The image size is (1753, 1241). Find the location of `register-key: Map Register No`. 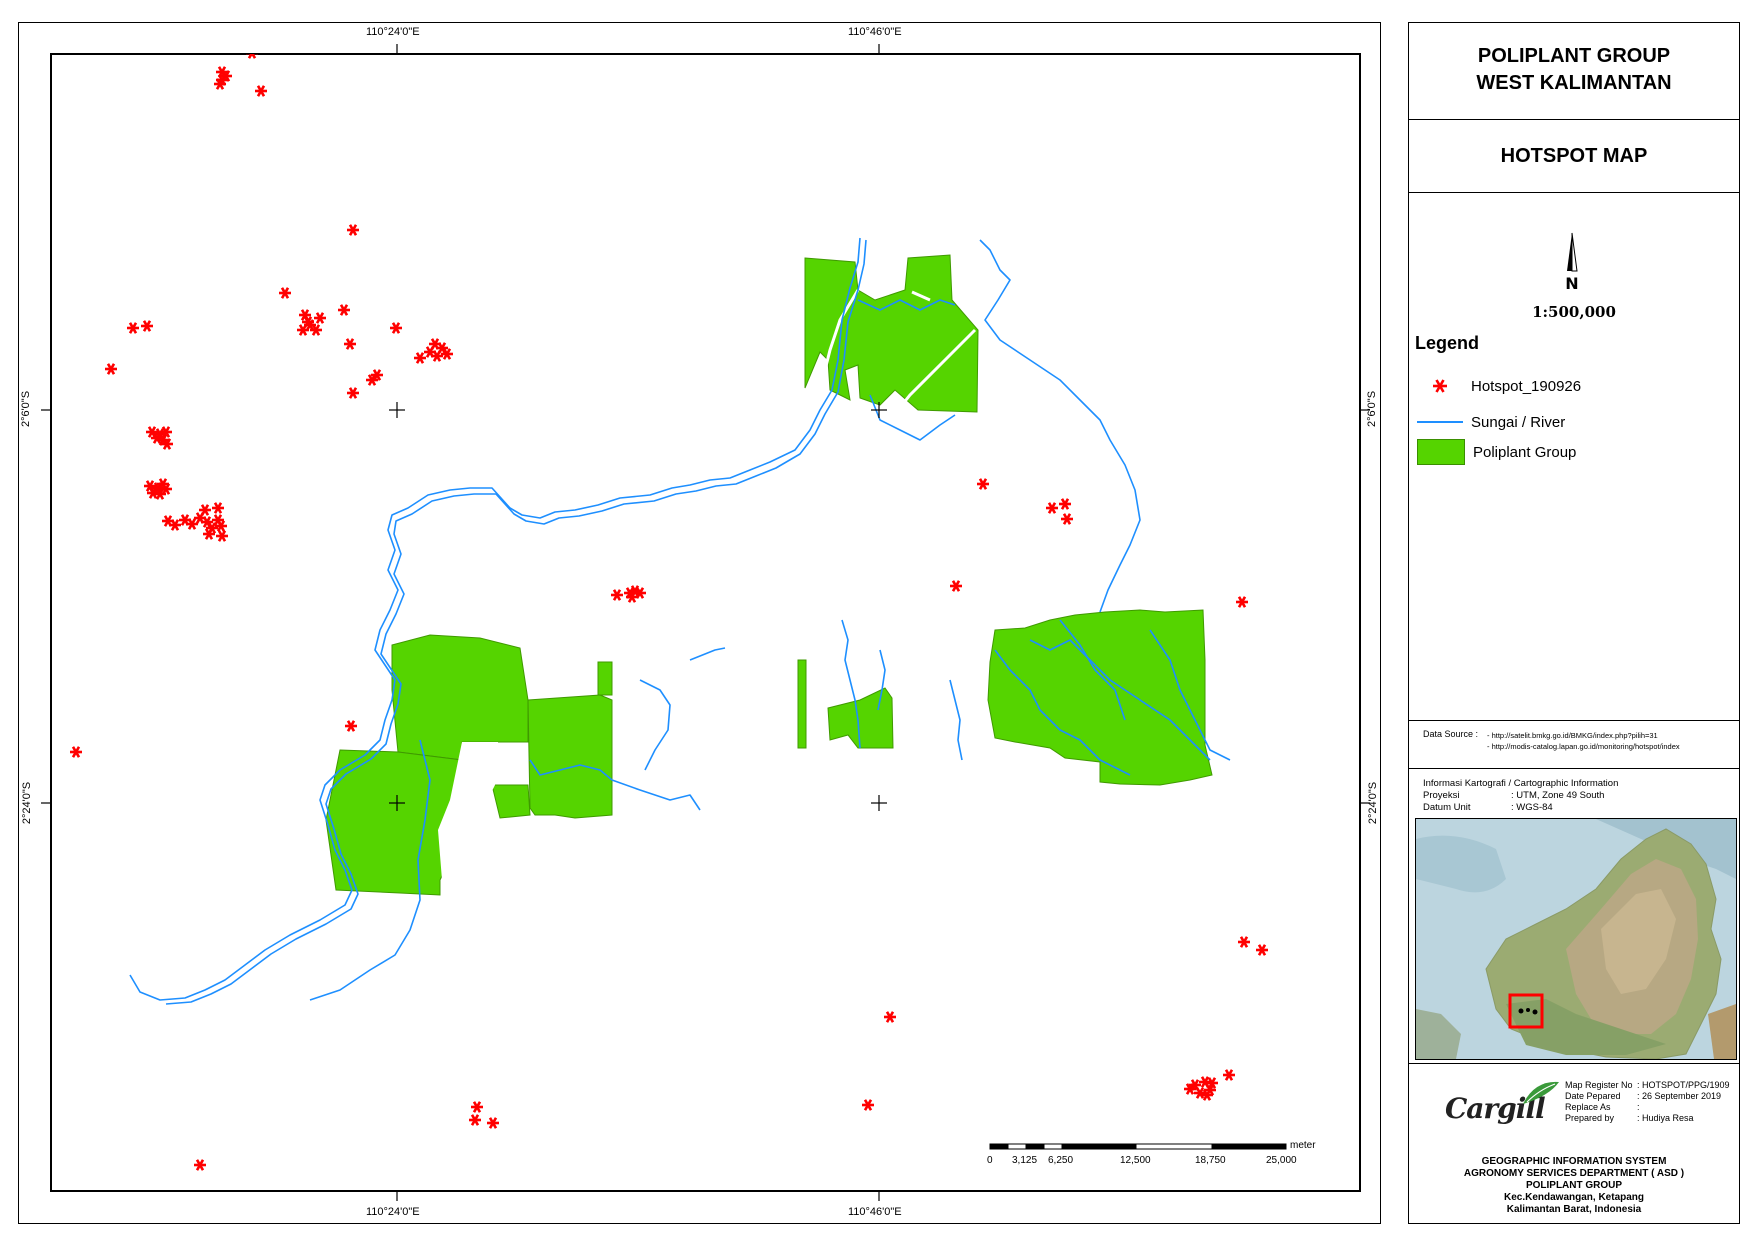

register-key: Map Register No is located at coordinates (1599, 1085).